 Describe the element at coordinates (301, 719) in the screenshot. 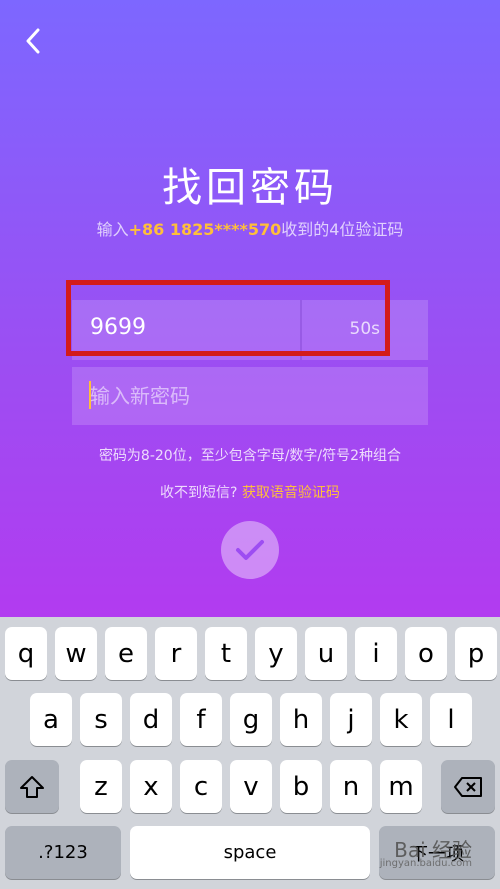

I see `key-h: h` at that location.